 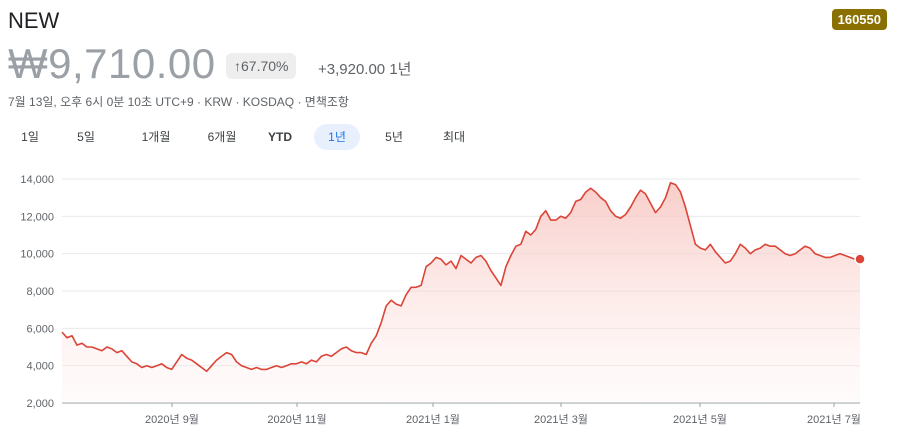 What do you see at coordinates (561, 419) in the screenshot?
I see `x-tick-label: 2021년 3월` at bounding box center [561, 419].